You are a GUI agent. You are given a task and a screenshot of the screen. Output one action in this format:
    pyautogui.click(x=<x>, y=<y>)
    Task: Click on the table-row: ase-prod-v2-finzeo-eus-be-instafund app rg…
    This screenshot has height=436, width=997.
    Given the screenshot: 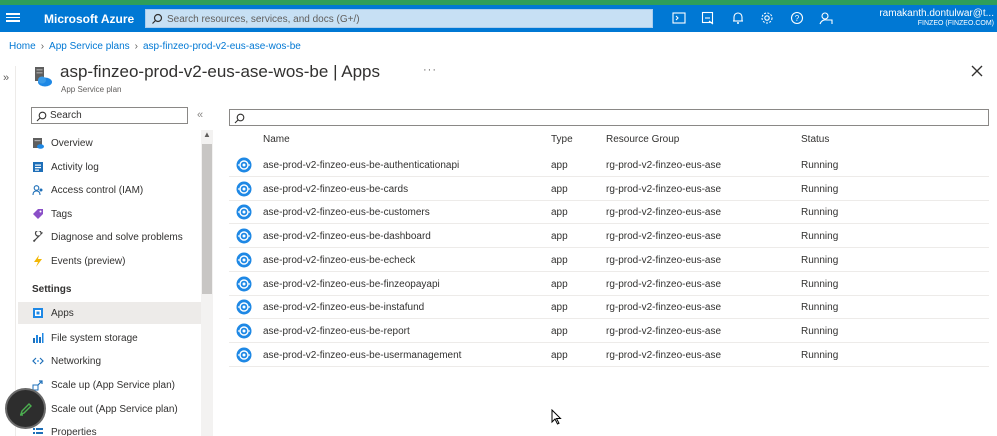 What is the action you would take?
    pyautogui.click(x=609, y=307)
    